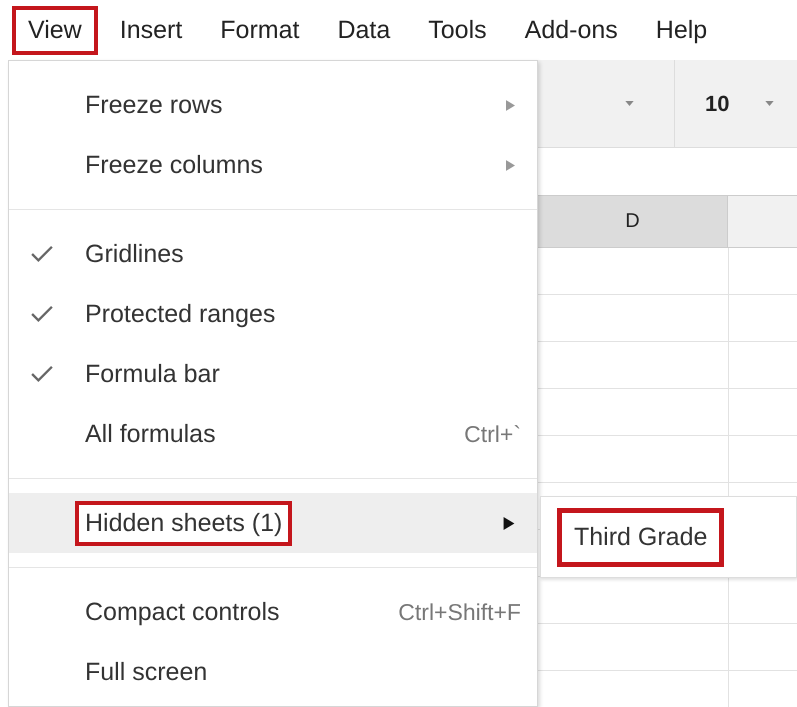 The width and height of the screenshot is (797, 707). I want to click on shortcut-text: Ctrl+Shift+F, so click(459, 612).